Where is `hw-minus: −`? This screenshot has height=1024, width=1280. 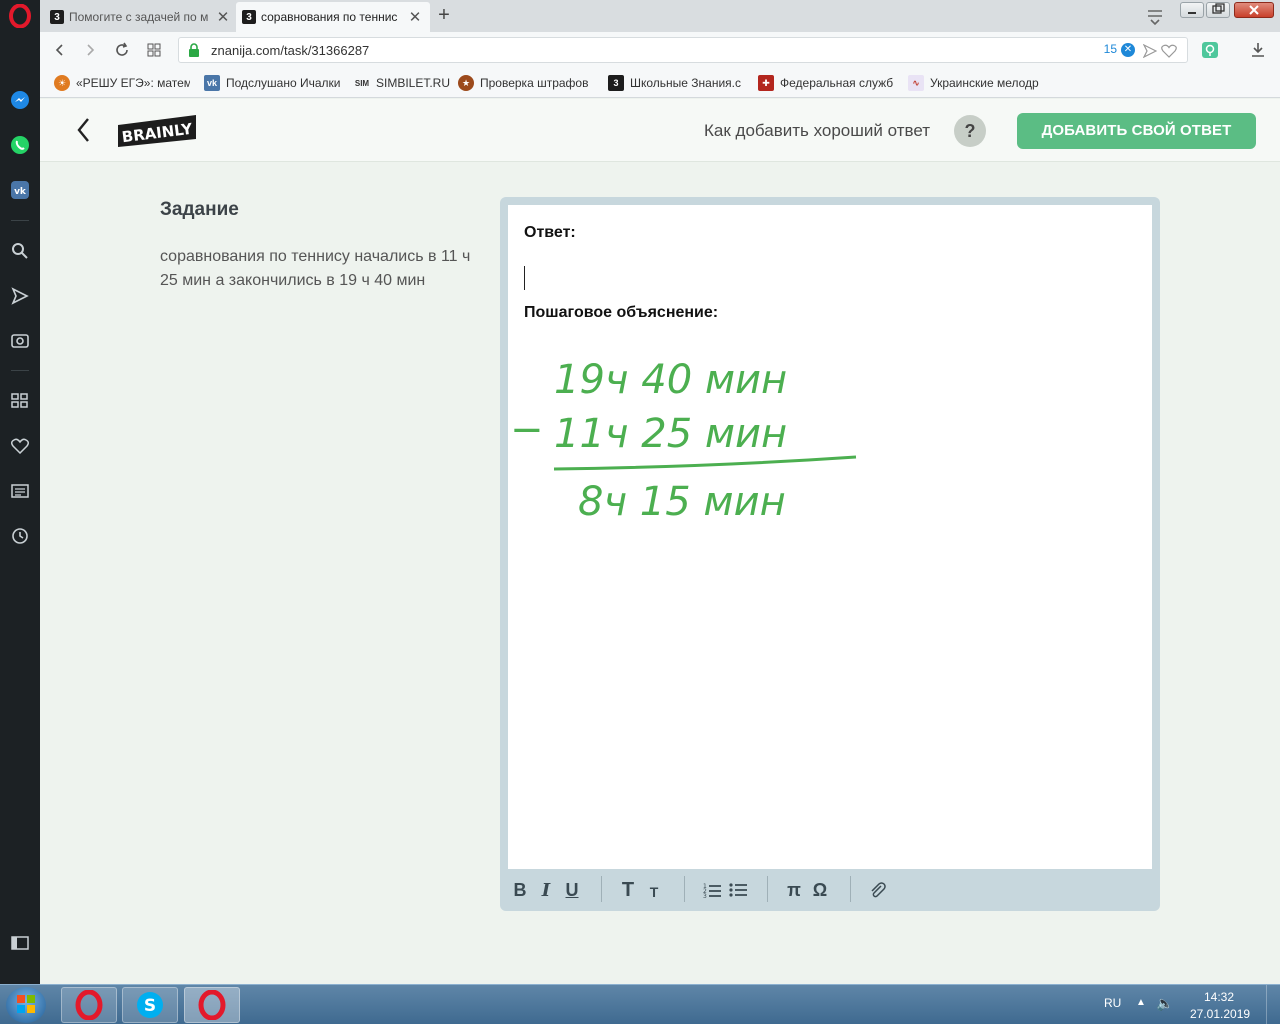 hw-minus: − is located at coordinates (527, 430).